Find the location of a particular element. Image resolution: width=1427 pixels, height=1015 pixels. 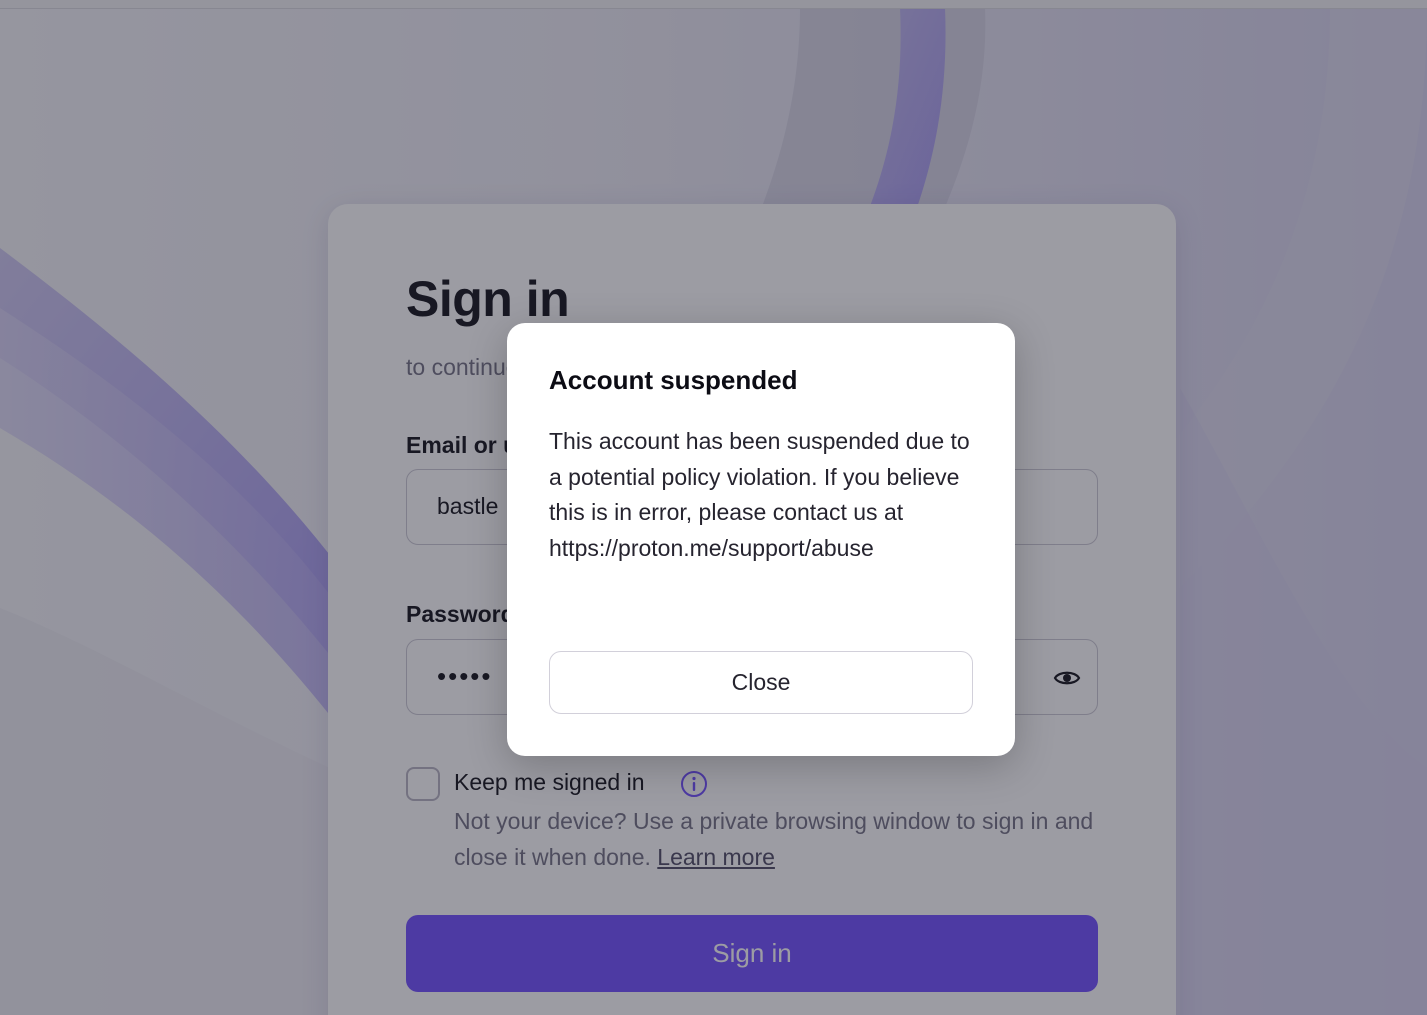

dialog-title: Account suspended is located at coordinates (673, 380).